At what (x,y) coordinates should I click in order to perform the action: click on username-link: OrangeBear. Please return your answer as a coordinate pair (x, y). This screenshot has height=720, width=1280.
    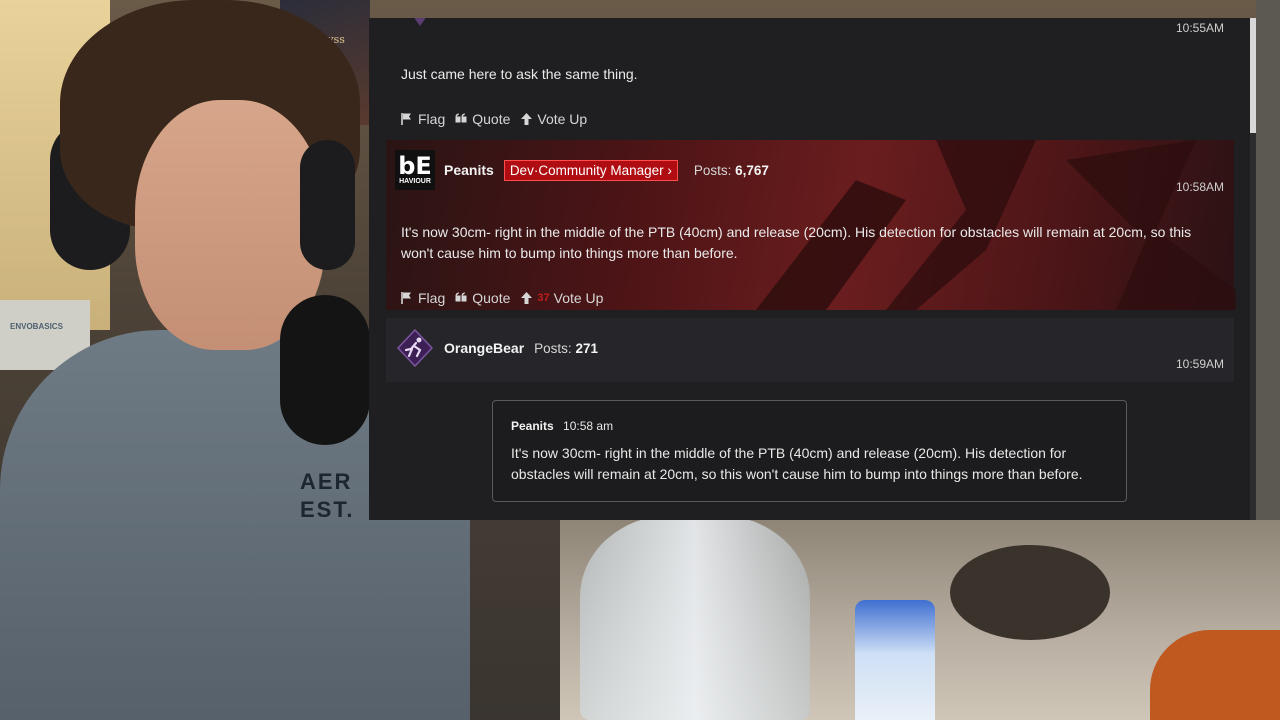
    Looking at the image, I should click on (484, 348).